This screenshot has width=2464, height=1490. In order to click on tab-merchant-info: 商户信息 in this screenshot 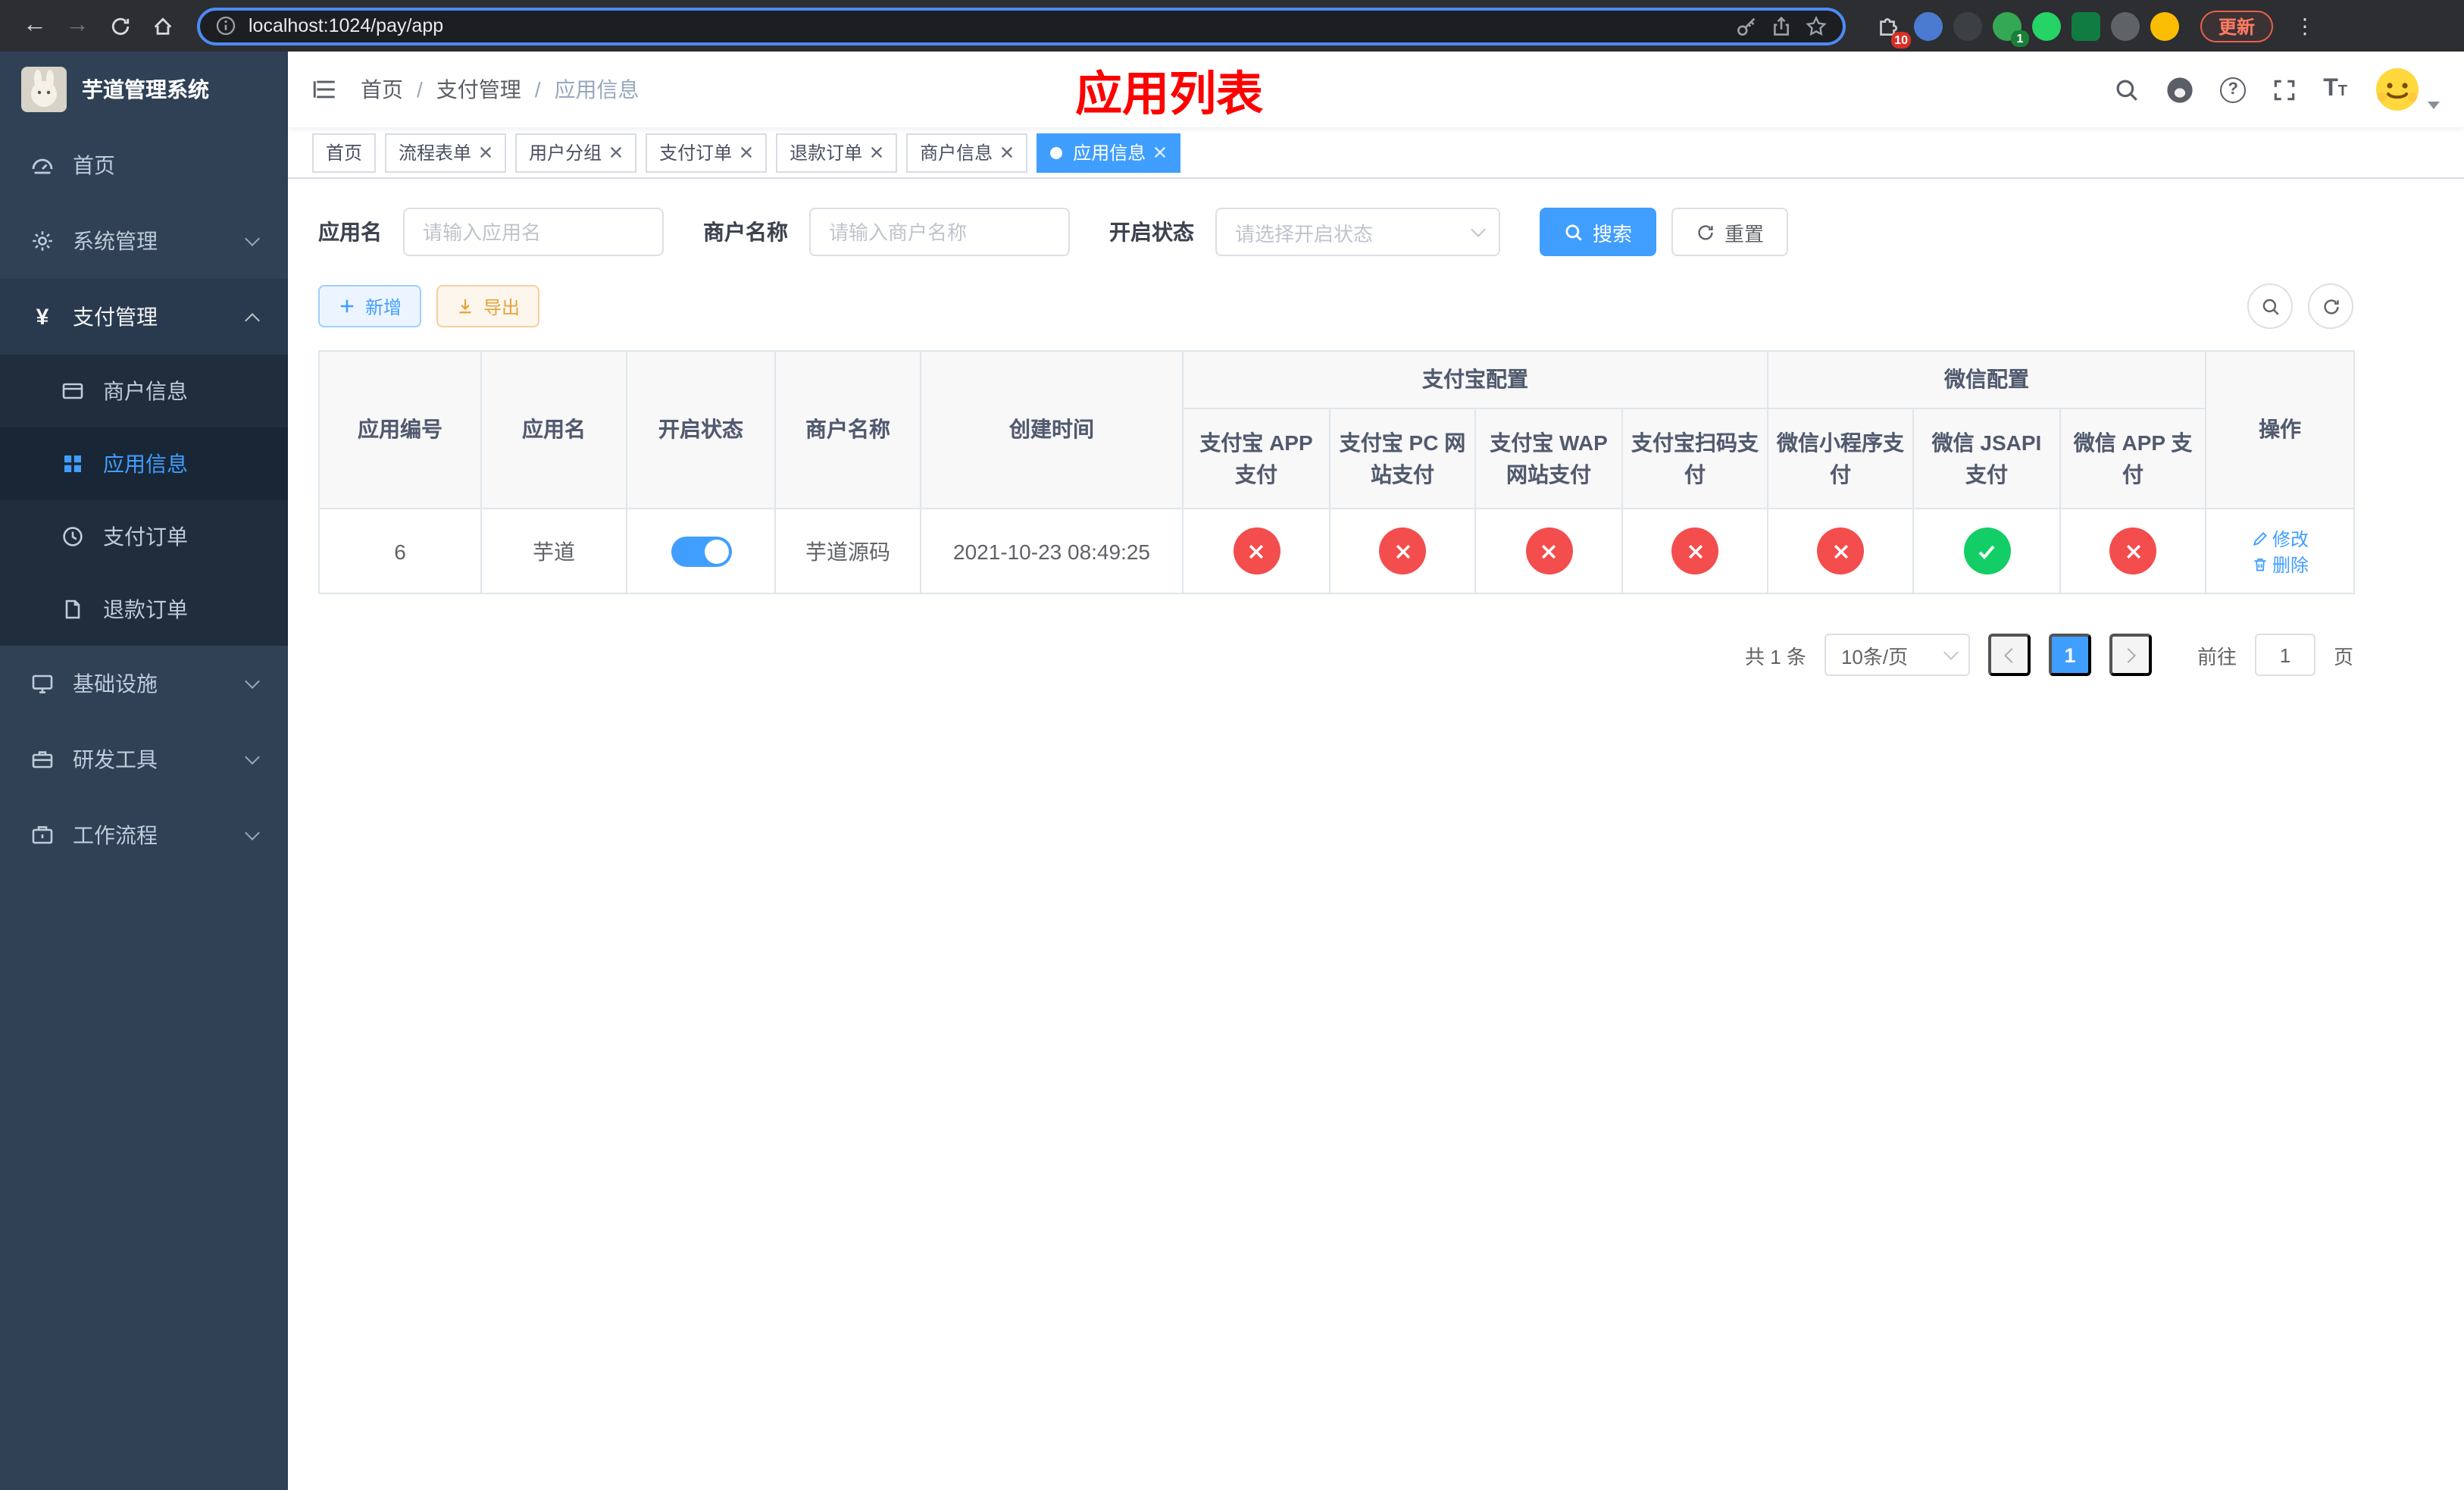, I will do `click(967, 152)`.